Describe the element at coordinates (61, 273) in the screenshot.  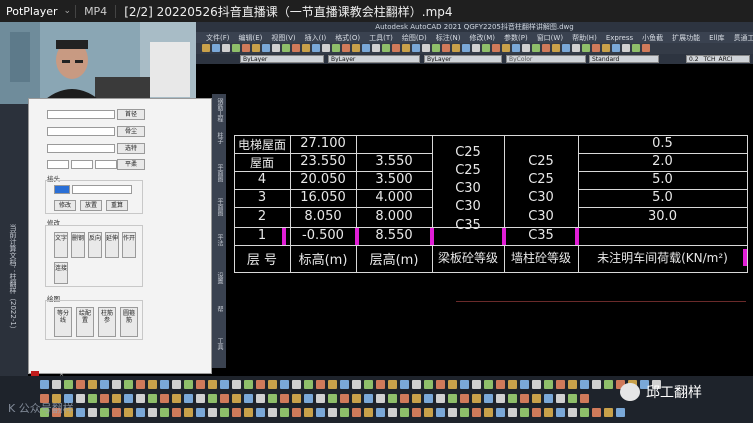
I see `modify-button-connect: 连接` at that location.